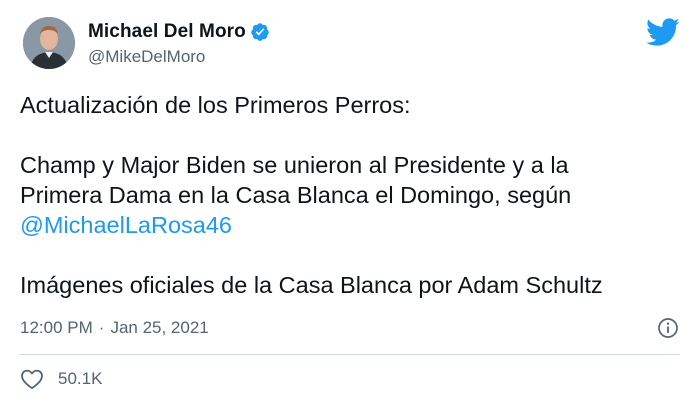 The image size is (700, 406). What do you see at coordinates (159, 328) in the screenshot?
I see `tweet-date: Jan 25, 2021` at bounding box center [159, 328].